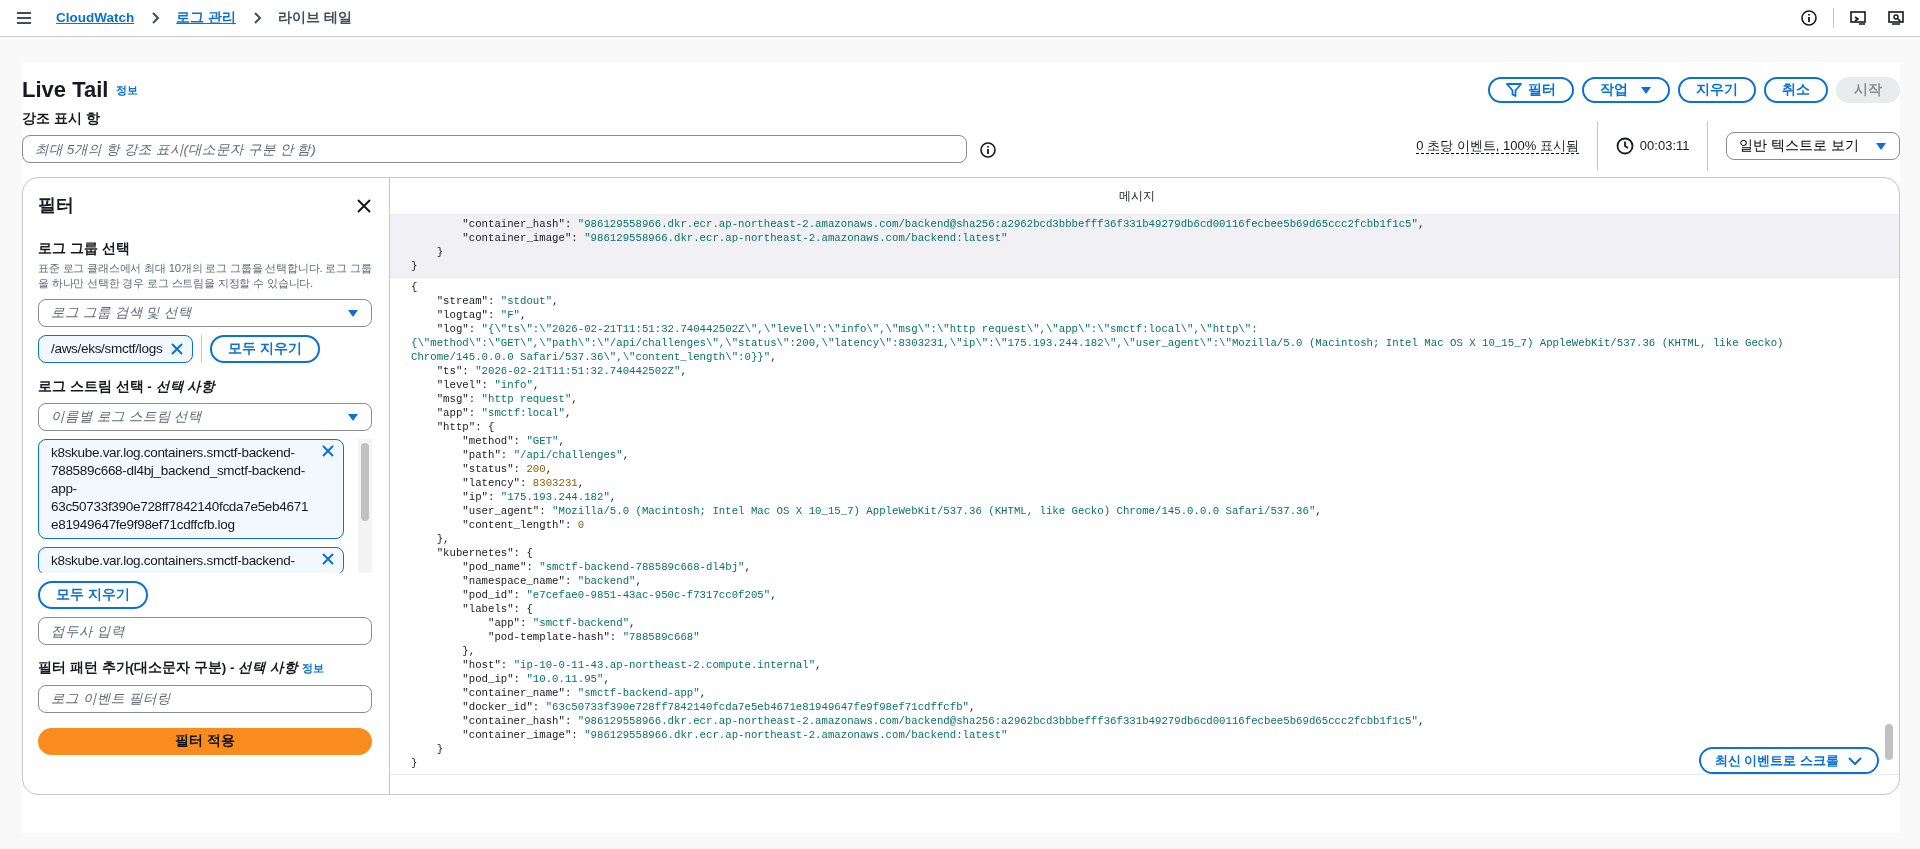  What do you see at coordinates (523, 483) in the screenshot?
I see `log-line: "latency": 8303231,` at bounding box center [523, 483].